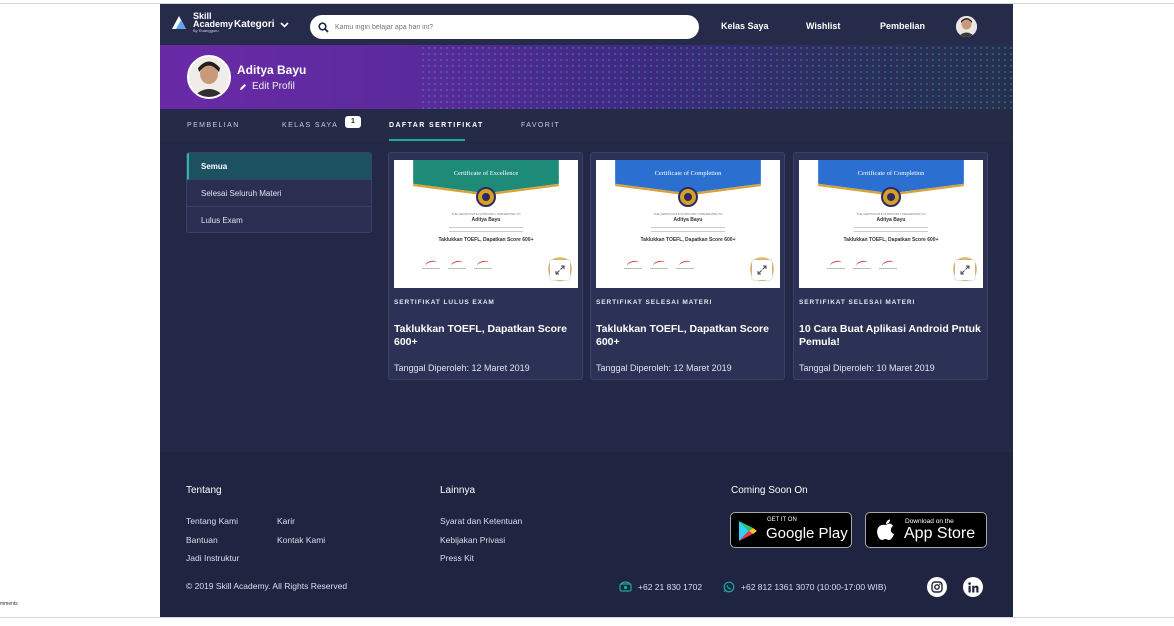  I want to click on footer-lainnya-heading: Lainnya, so click(458, 490).